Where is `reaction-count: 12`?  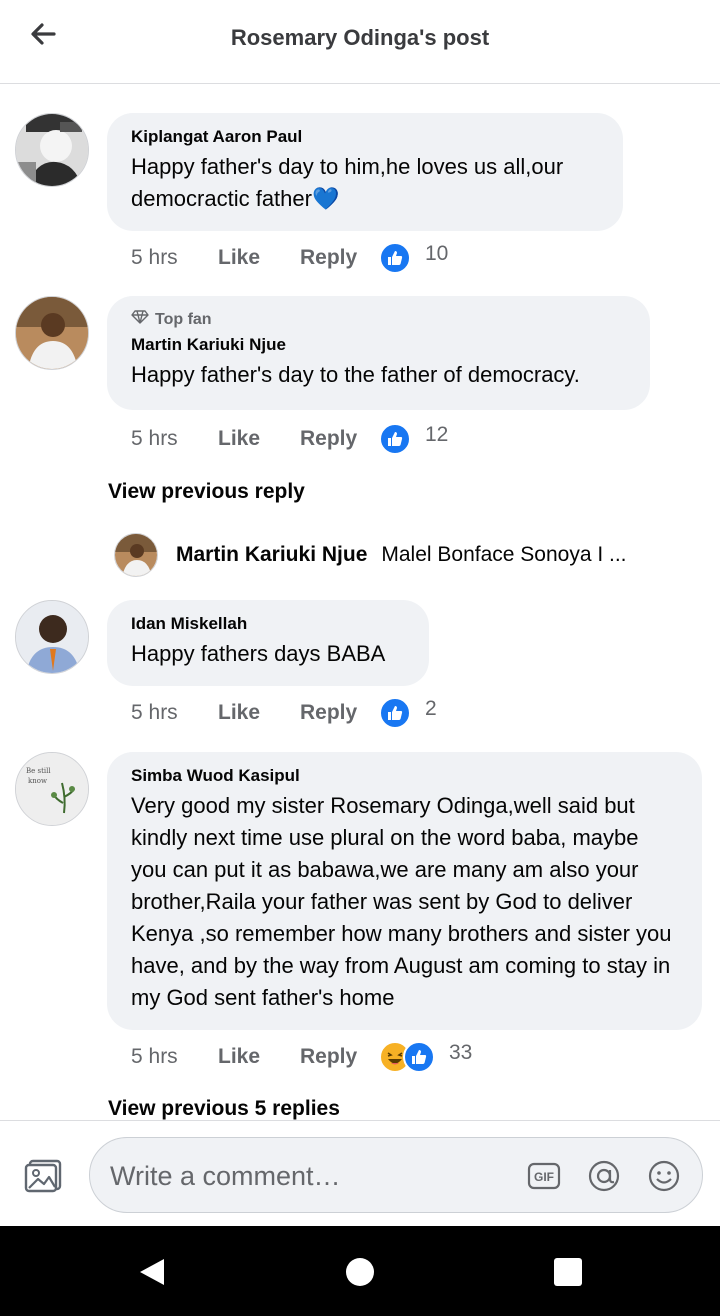
reaction-count: 12 is located at coordinates (437, 434).